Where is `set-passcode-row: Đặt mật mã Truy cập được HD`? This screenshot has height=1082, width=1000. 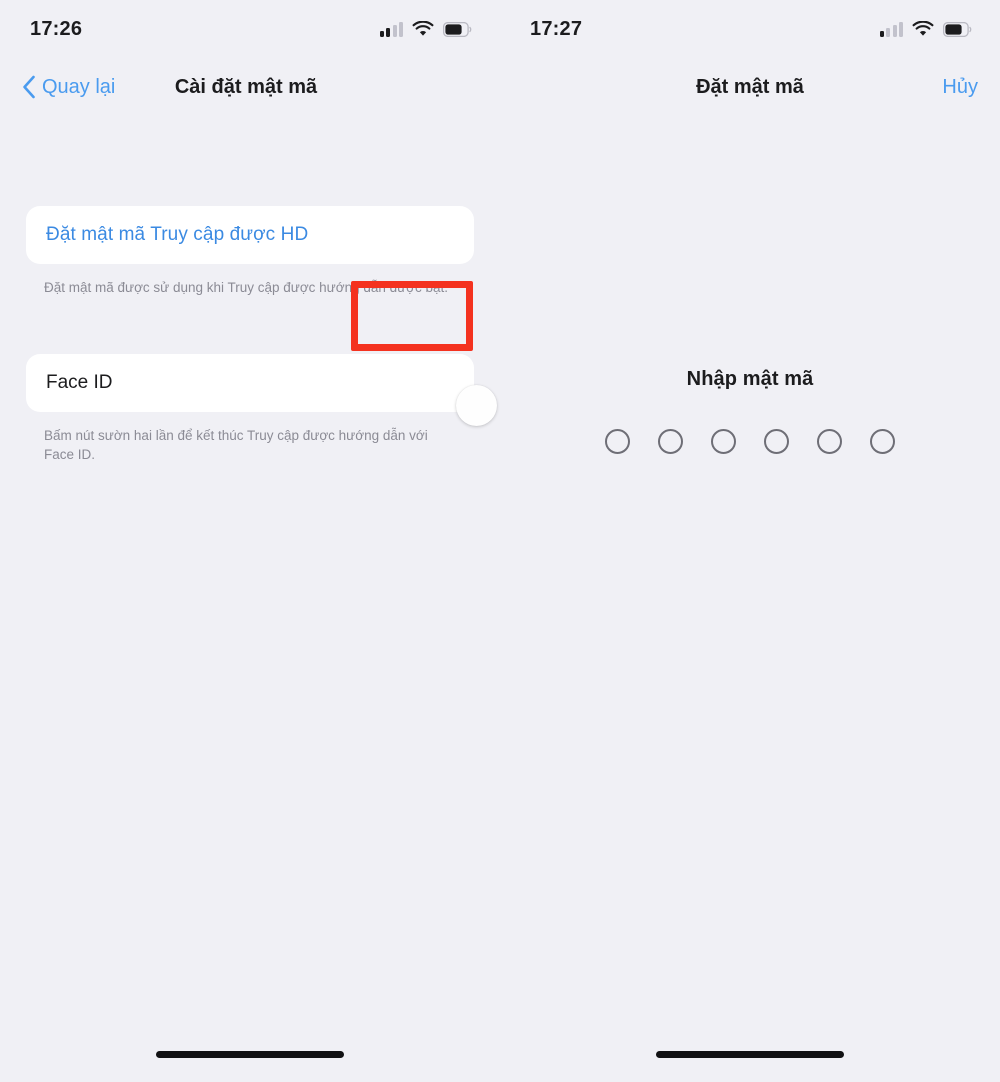
set-passcode-row: Đặt mật mã Truy cập được HD is located at coordinates (250, 235).